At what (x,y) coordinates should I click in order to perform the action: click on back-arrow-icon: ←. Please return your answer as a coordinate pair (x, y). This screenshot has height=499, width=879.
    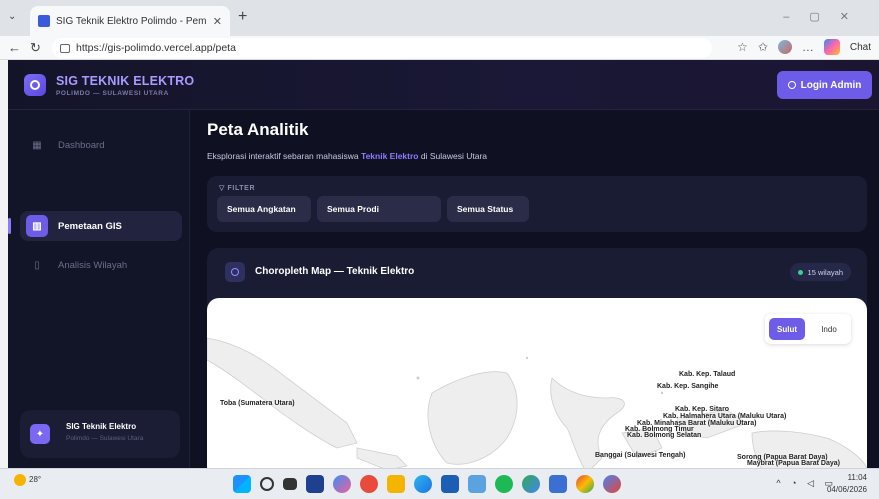
    Looking at the image, I should click on (14, 47).